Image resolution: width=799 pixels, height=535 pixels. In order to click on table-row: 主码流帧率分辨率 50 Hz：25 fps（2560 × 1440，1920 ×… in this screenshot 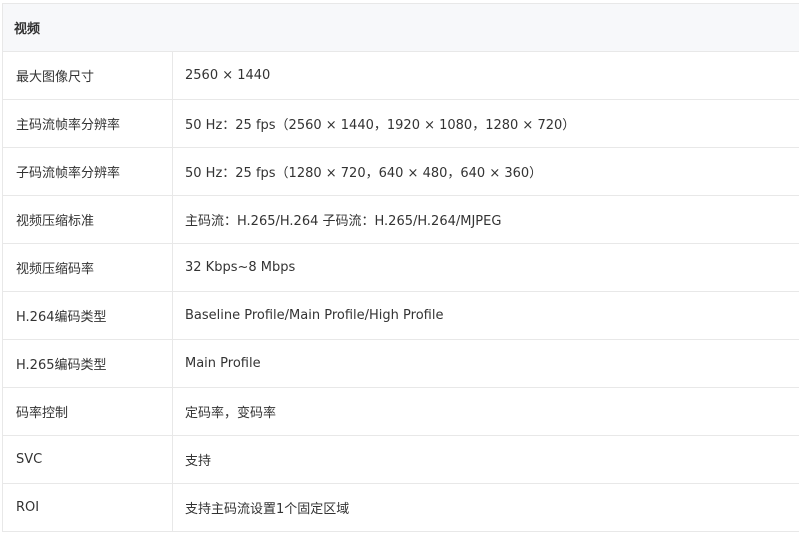, I will do `click(401, 124)`.